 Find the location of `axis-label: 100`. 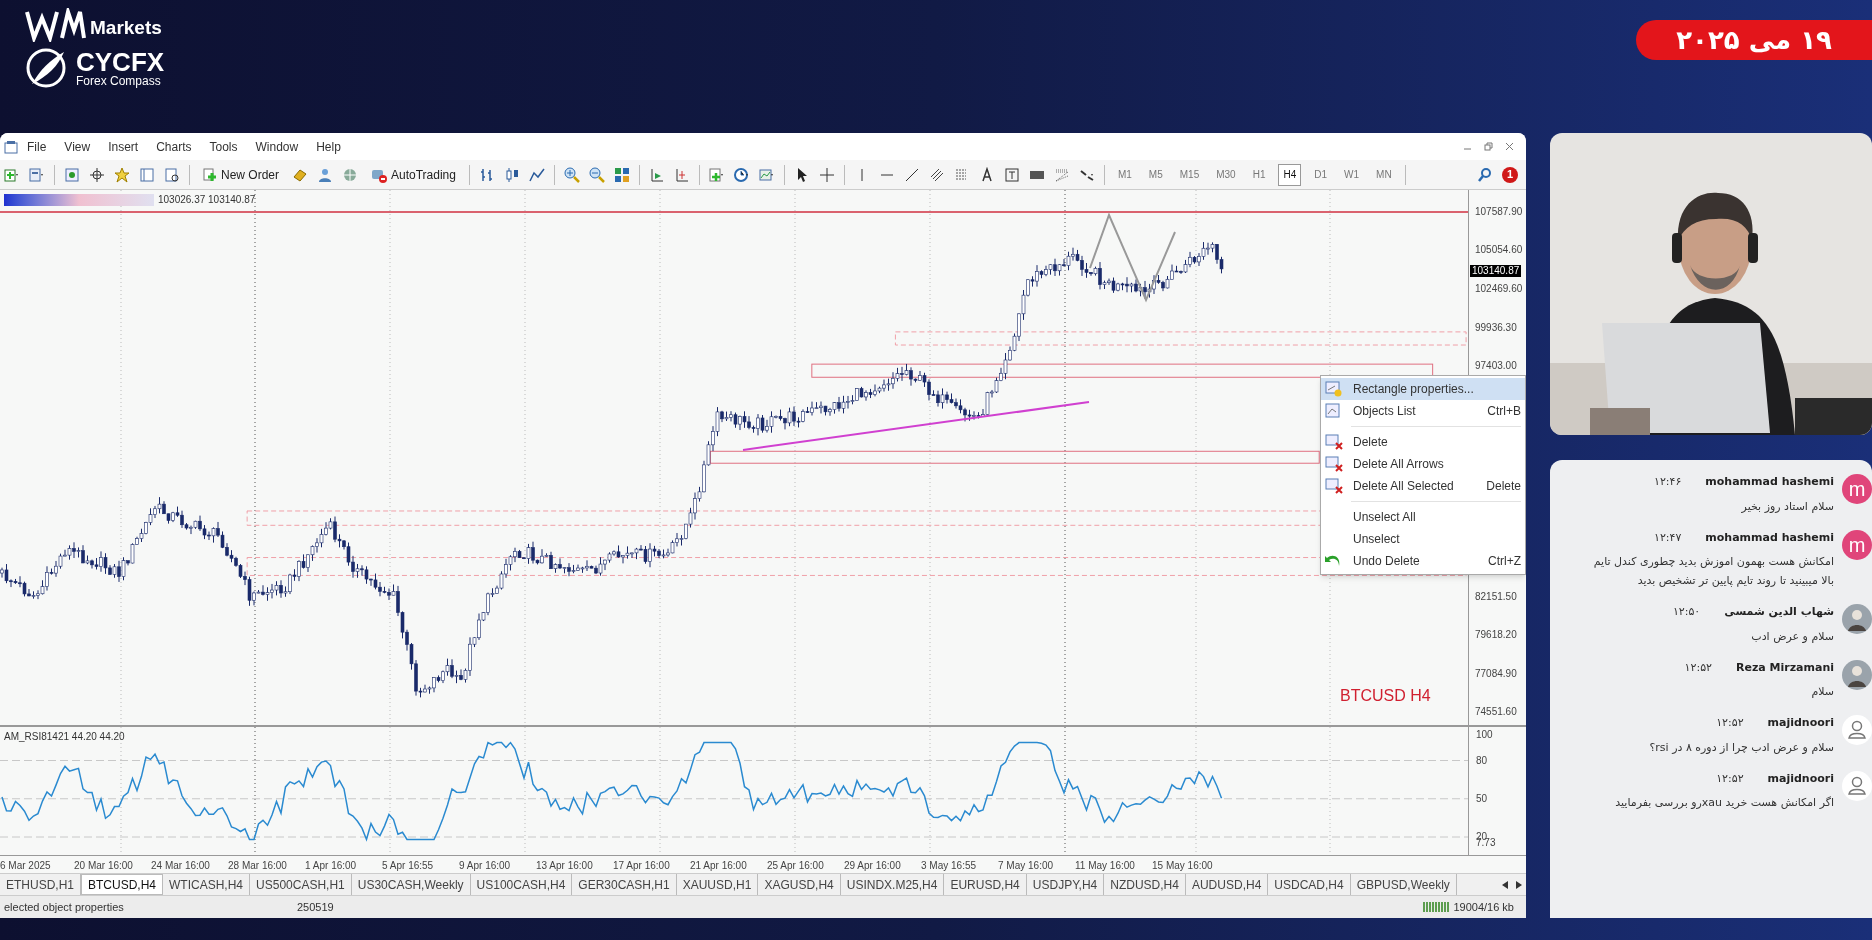

axis-label: 100 is located at coordinates (1484, 735).